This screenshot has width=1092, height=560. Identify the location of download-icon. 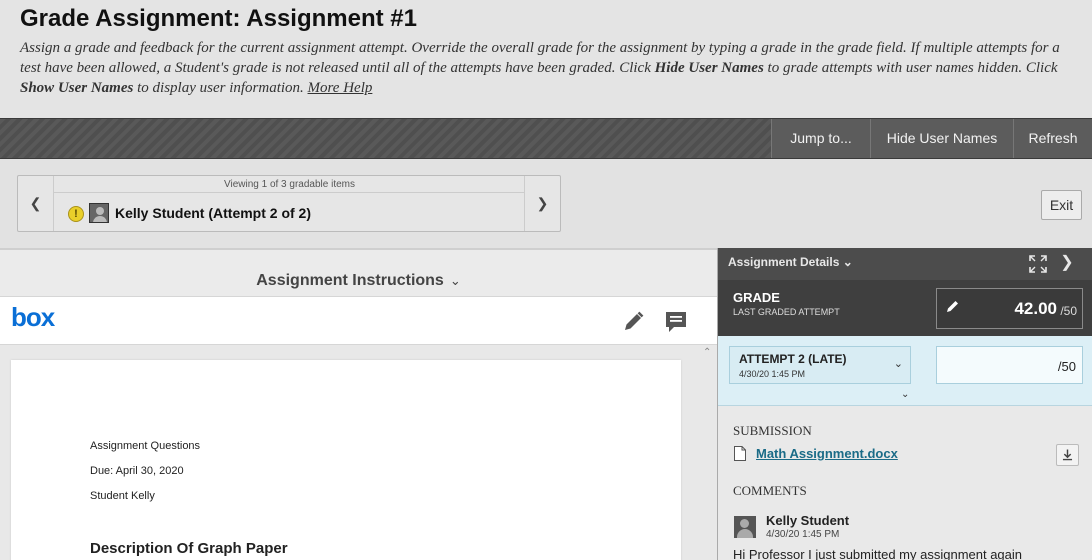
(1067, 455).